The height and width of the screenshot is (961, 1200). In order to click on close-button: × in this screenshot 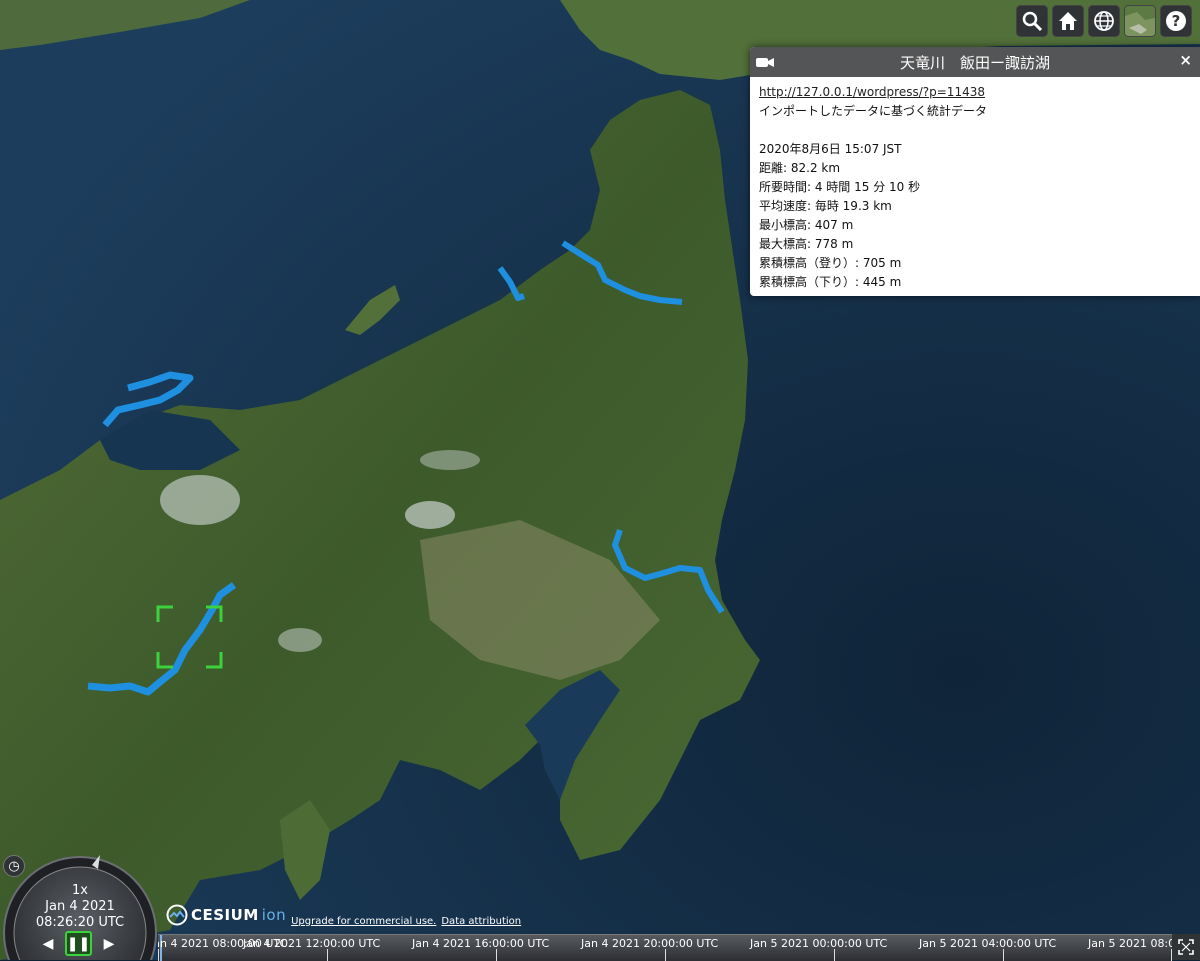, I will do `click(1185, 60)`.